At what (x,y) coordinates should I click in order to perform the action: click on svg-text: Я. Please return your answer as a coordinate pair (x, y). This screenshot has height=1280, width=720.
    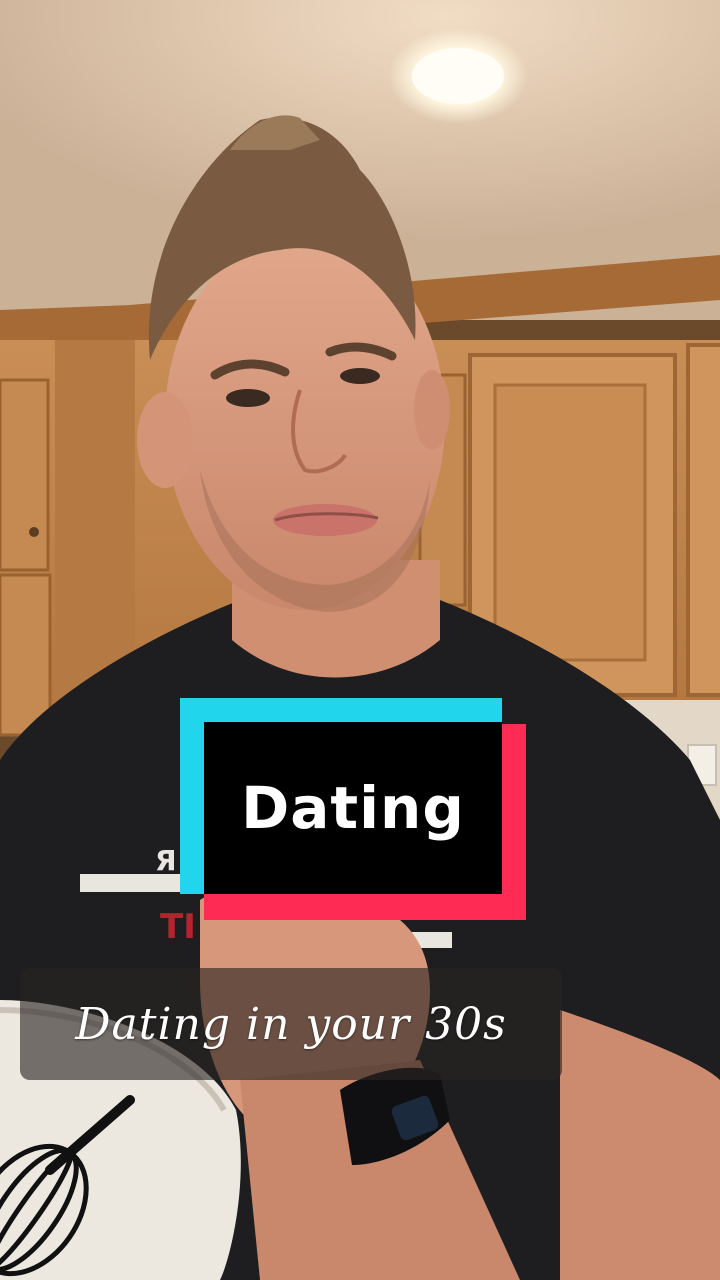
    Looking at the image, I should click on (166, 860).